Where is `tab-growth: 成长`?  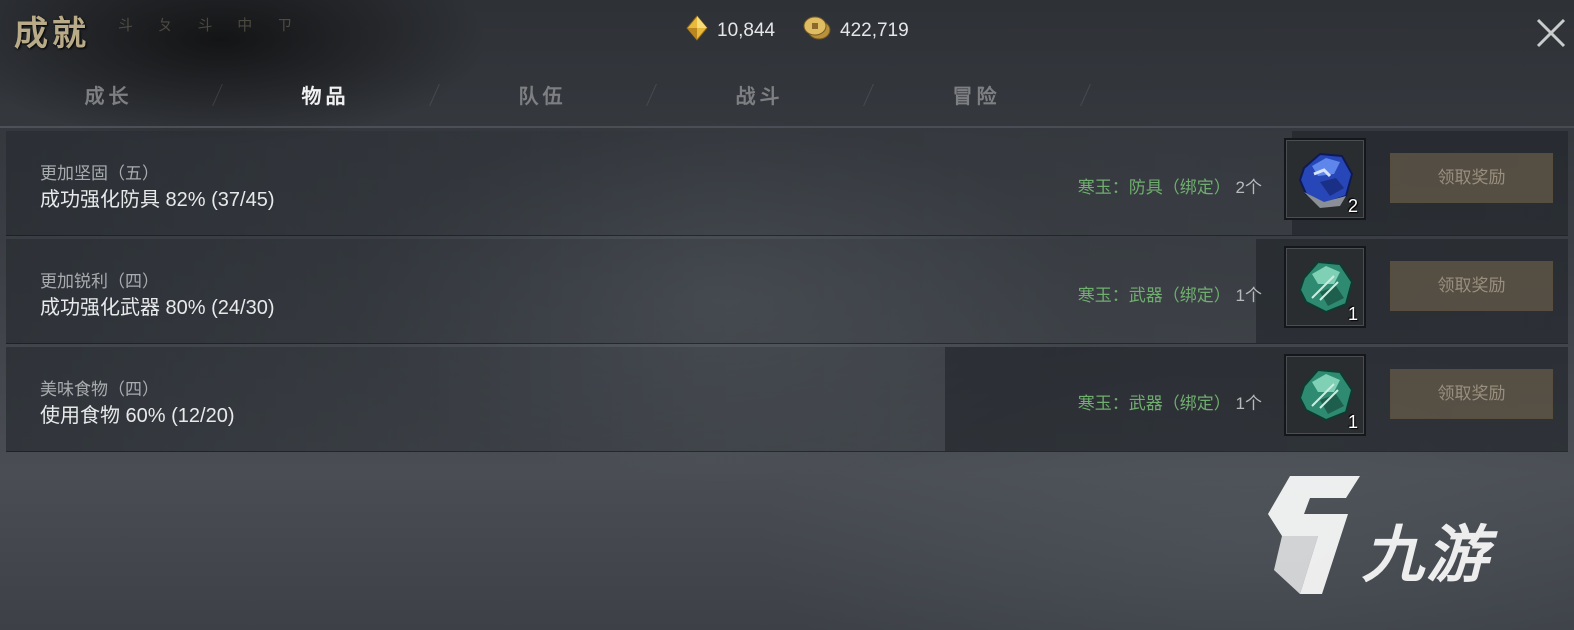
tab-growth: 成长 is located at coordinates (108, 96).